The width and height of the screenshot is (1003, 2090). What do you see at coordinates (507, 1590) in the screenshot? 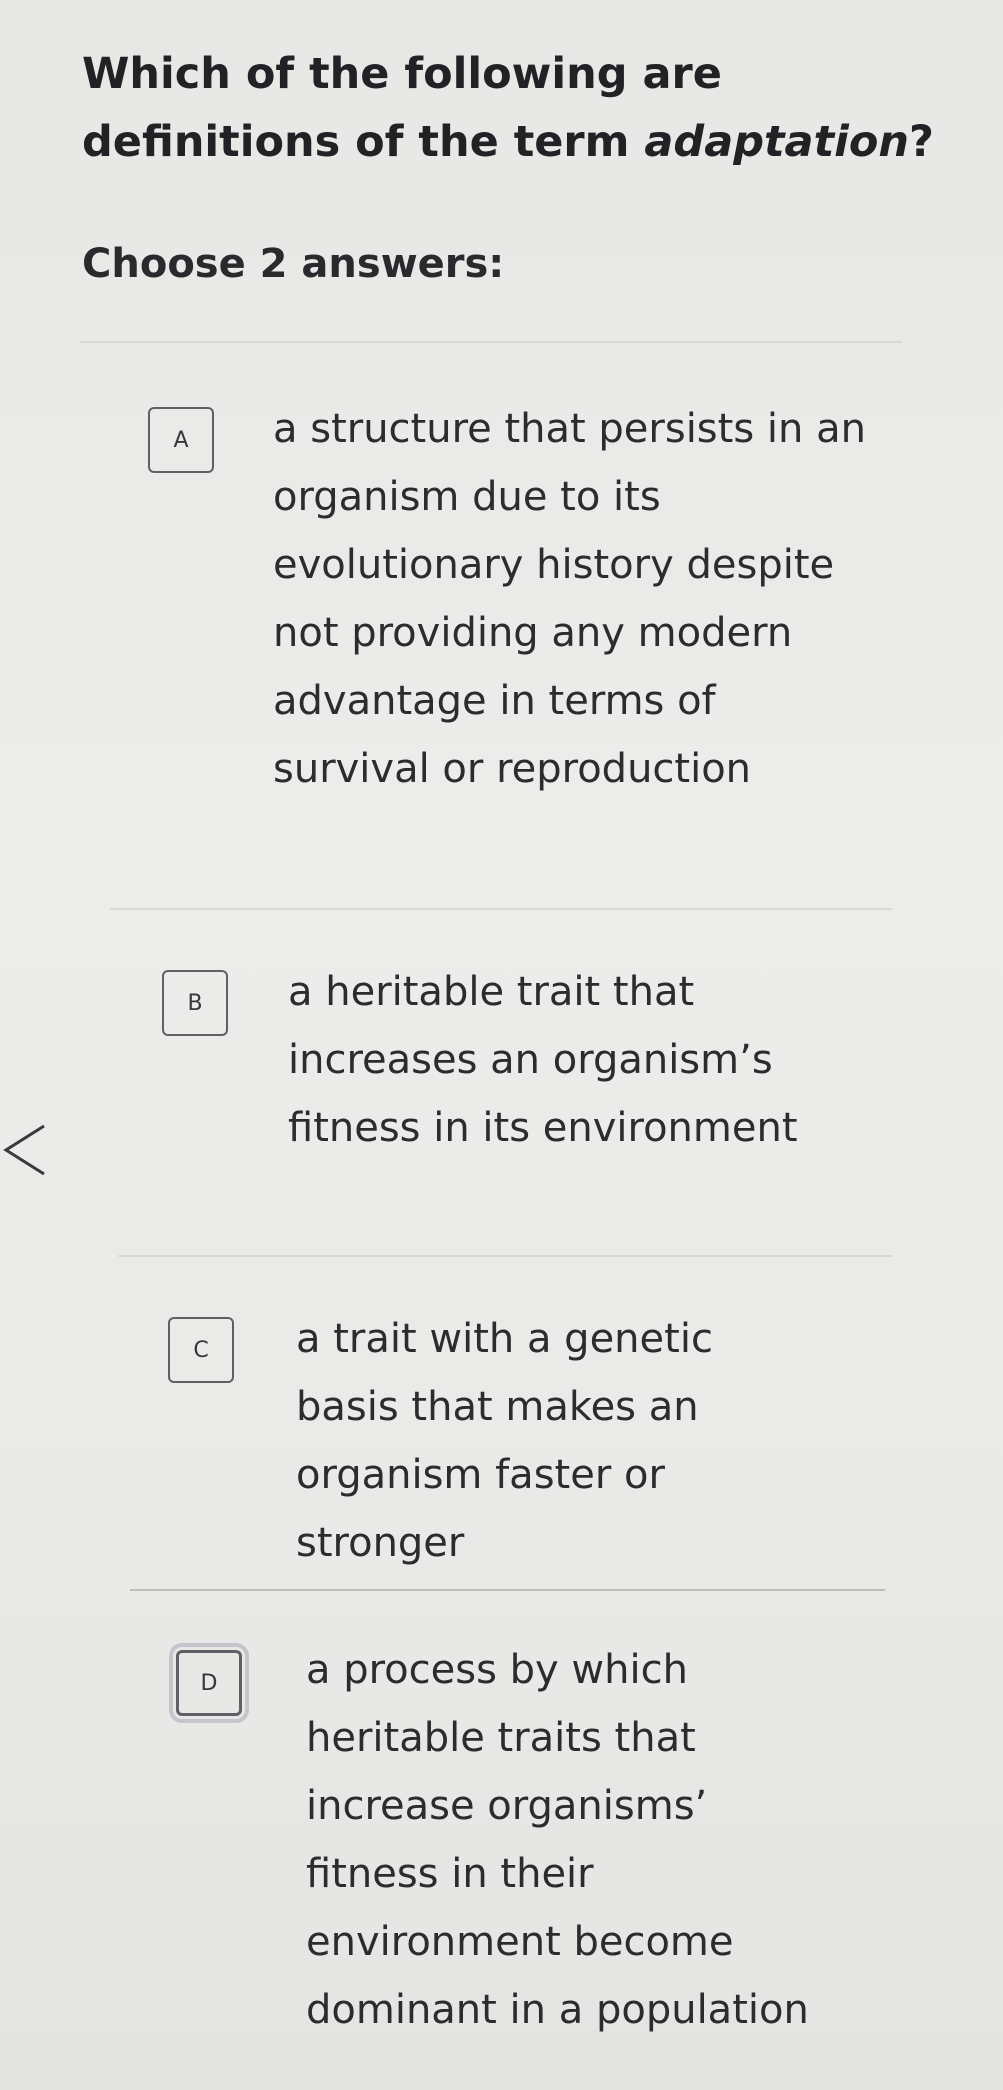
I see `divider-cd` at bounding box center [507, 1590].